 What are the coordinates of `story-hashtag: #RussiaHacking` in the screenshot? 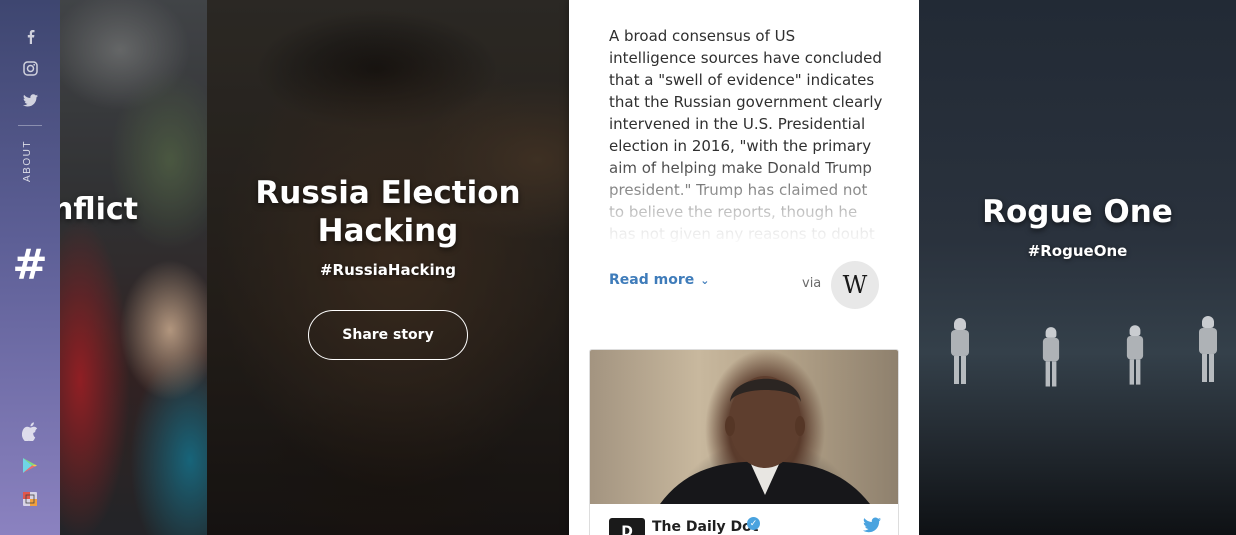 It's located at (388, 270).